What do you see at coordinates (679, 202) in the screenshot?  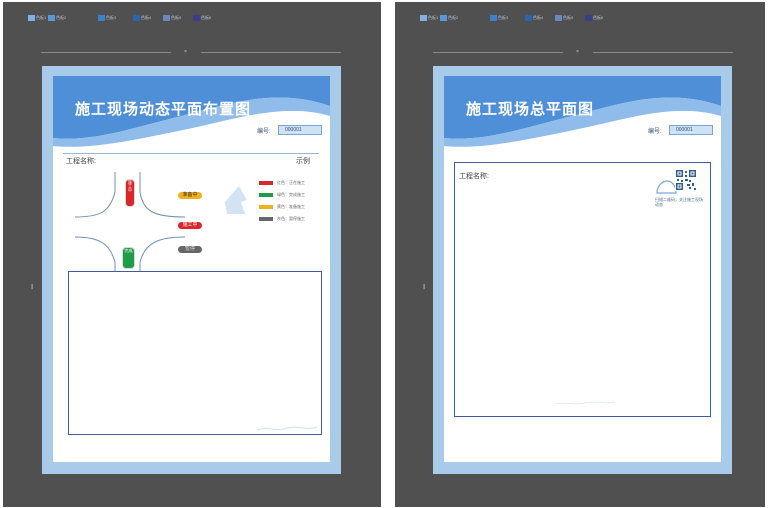 I see `qr-caption: 扫描二维码，关注施工现场动态` at bounding box center [679, 202].